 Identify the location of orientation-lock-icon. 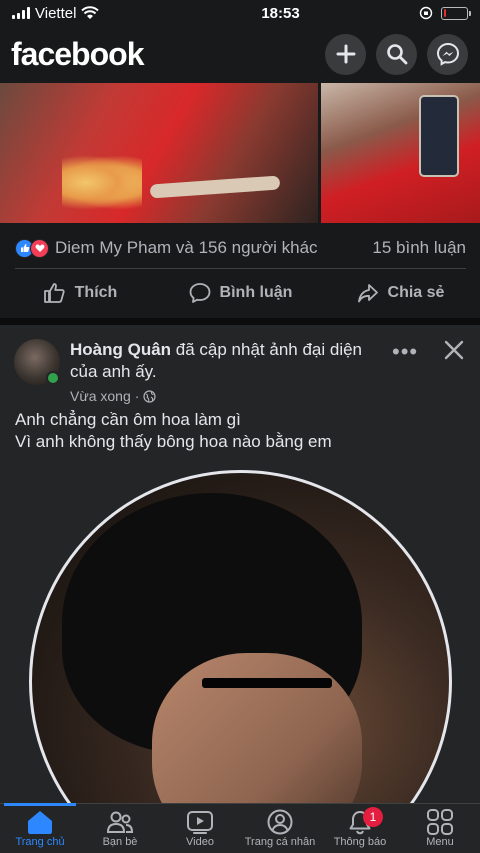
(426, 13).